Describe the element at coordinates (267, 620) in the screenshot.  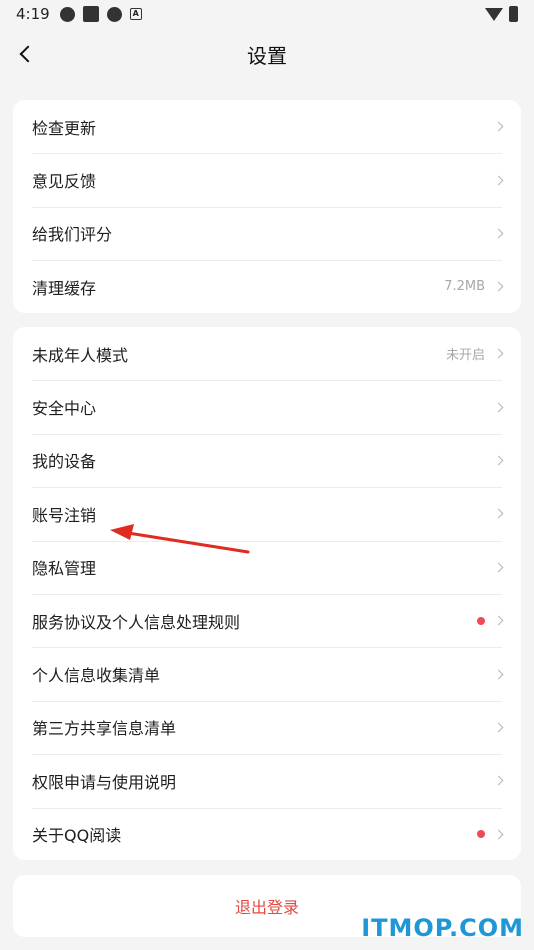
I see `settings-item-service-agreement: 服务协议及个人信息处理规则` at that location.